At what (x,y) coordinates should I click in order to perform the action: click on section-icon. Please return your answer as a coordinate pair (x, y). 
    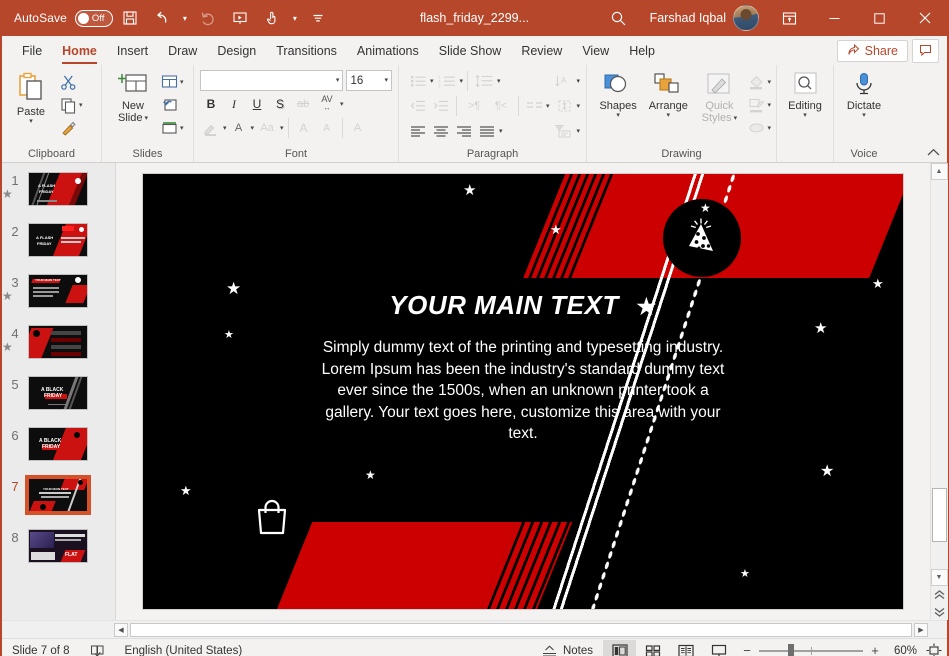
    Looking at the image, I should click on (169, 128).